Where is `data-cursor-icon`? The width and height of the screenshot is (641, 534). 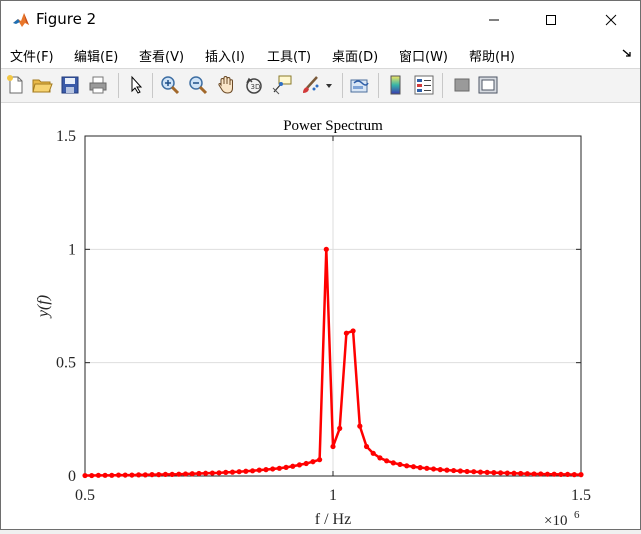 data-cursor-icon is located at coordinates (282, 85).